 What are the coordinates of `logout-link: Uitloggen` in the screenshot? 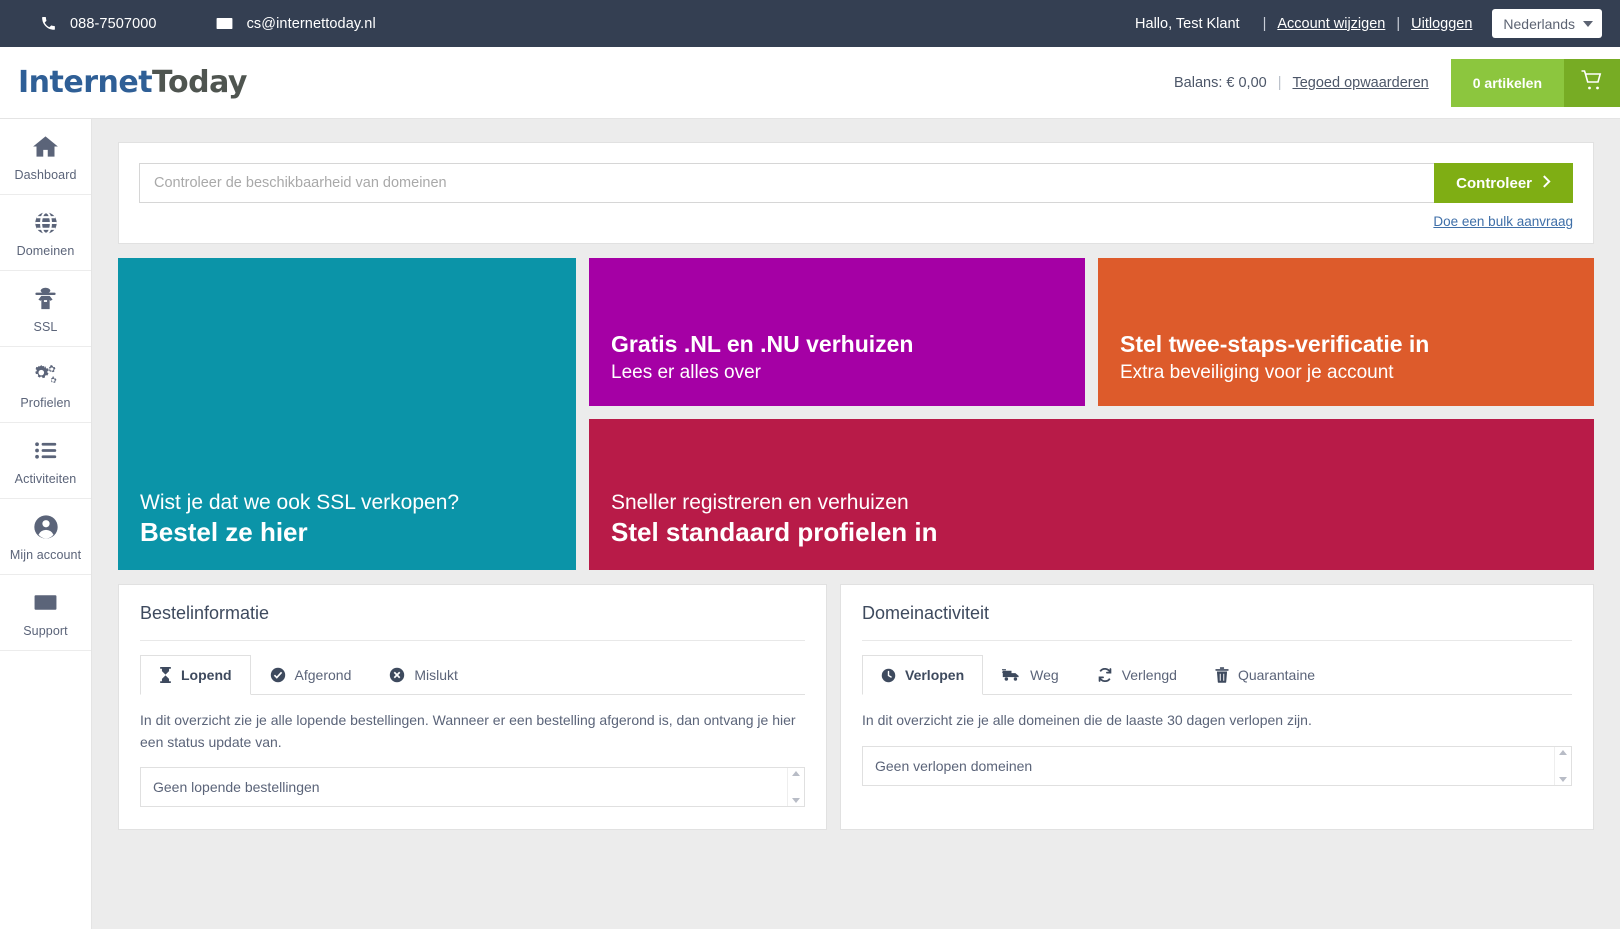 It's located at (1441, 24).